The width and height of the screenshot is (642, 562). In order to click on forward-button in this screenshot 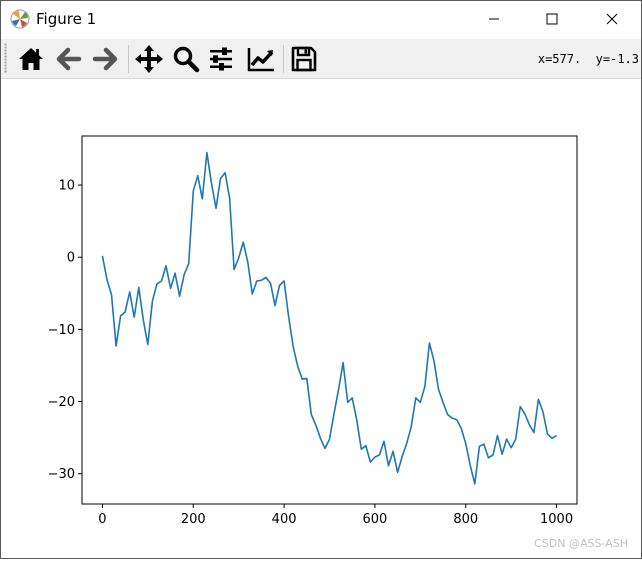, I will do `click(105, 59)`.